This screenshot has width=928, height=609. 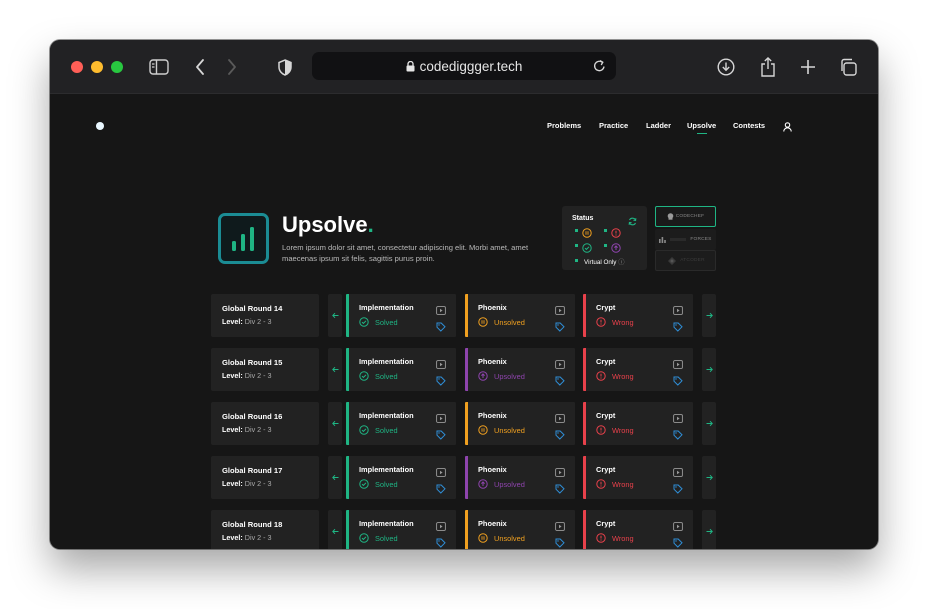 What do you see at coordinates (808, 67) in the screenshot?
I see `new-tab-icon` at bounding box center [808, 67].